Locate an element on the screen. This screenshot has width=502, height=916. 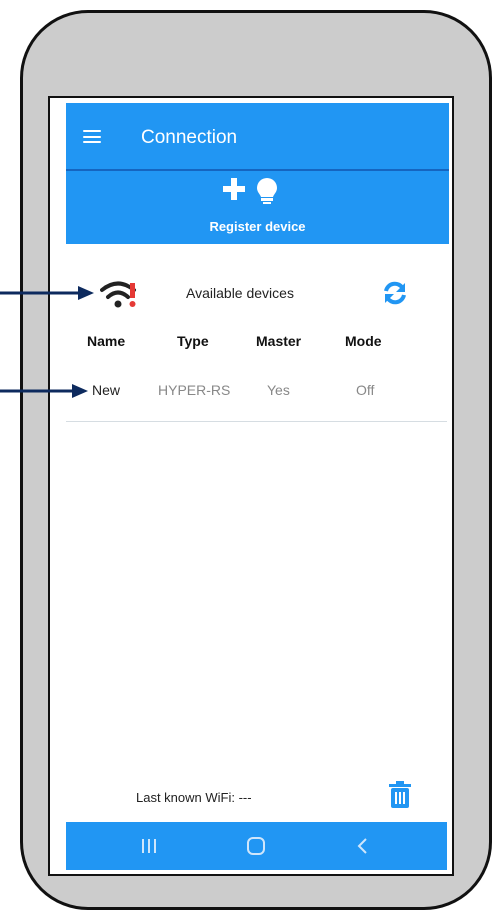
register-device-button: Register device is located at coordinates (257, 207).